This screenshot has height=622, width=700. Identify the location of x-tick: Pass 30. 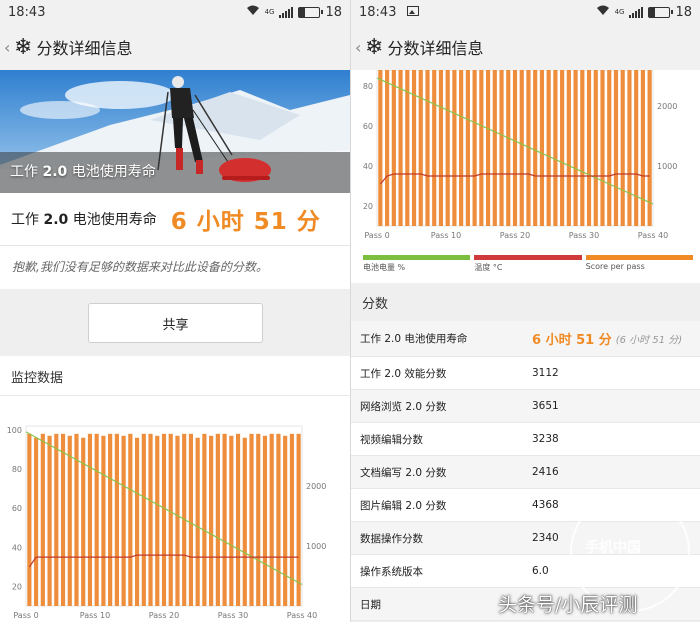
(584, 235).